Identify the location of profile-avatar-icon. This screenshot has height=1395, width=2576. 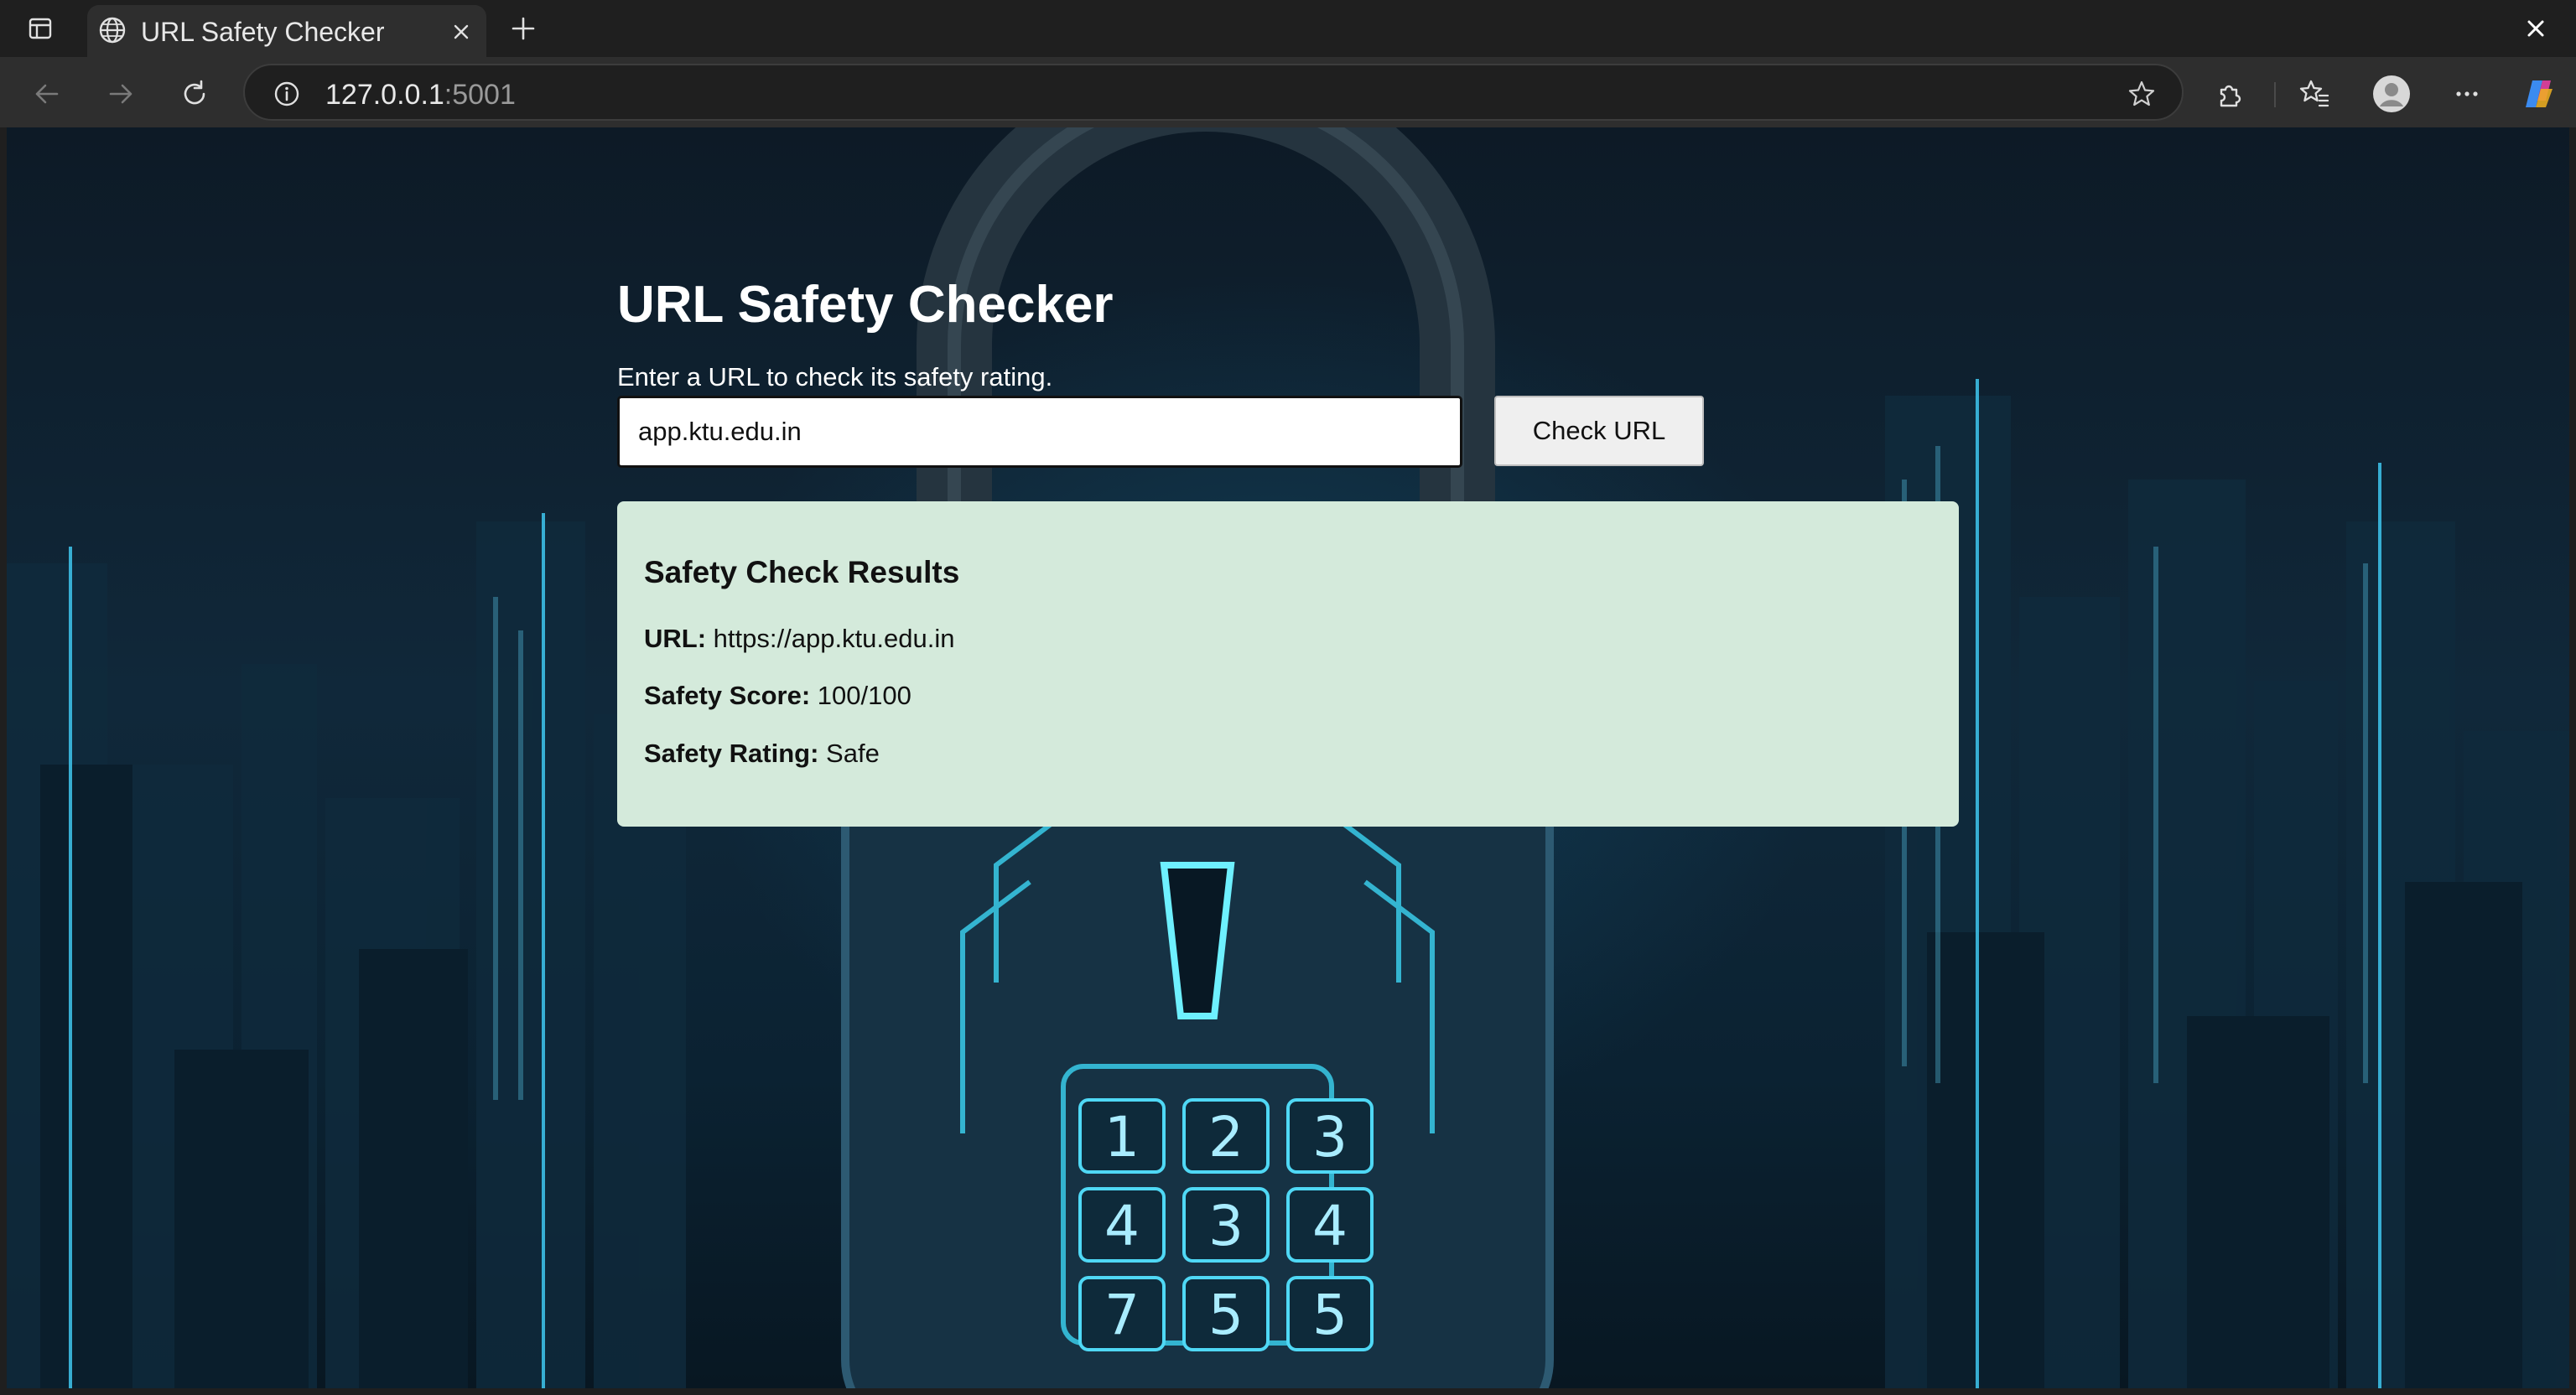
(2391, 94).